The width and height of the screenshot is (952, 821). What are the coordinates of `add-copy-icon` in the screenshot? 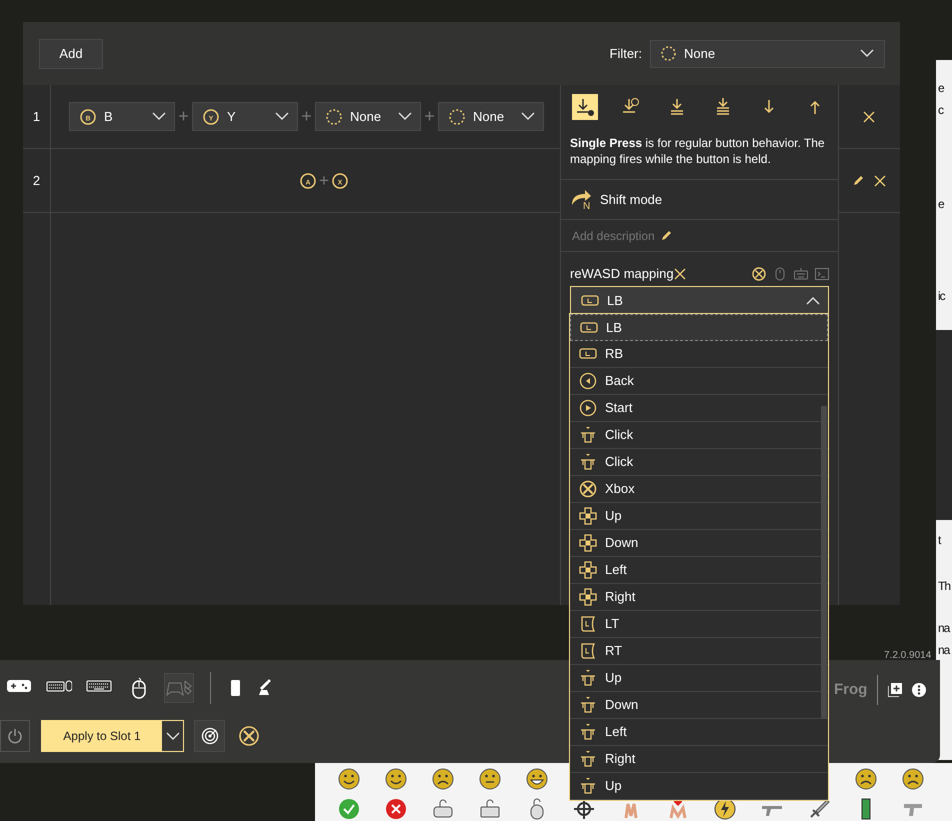 It's located at (895, 690).